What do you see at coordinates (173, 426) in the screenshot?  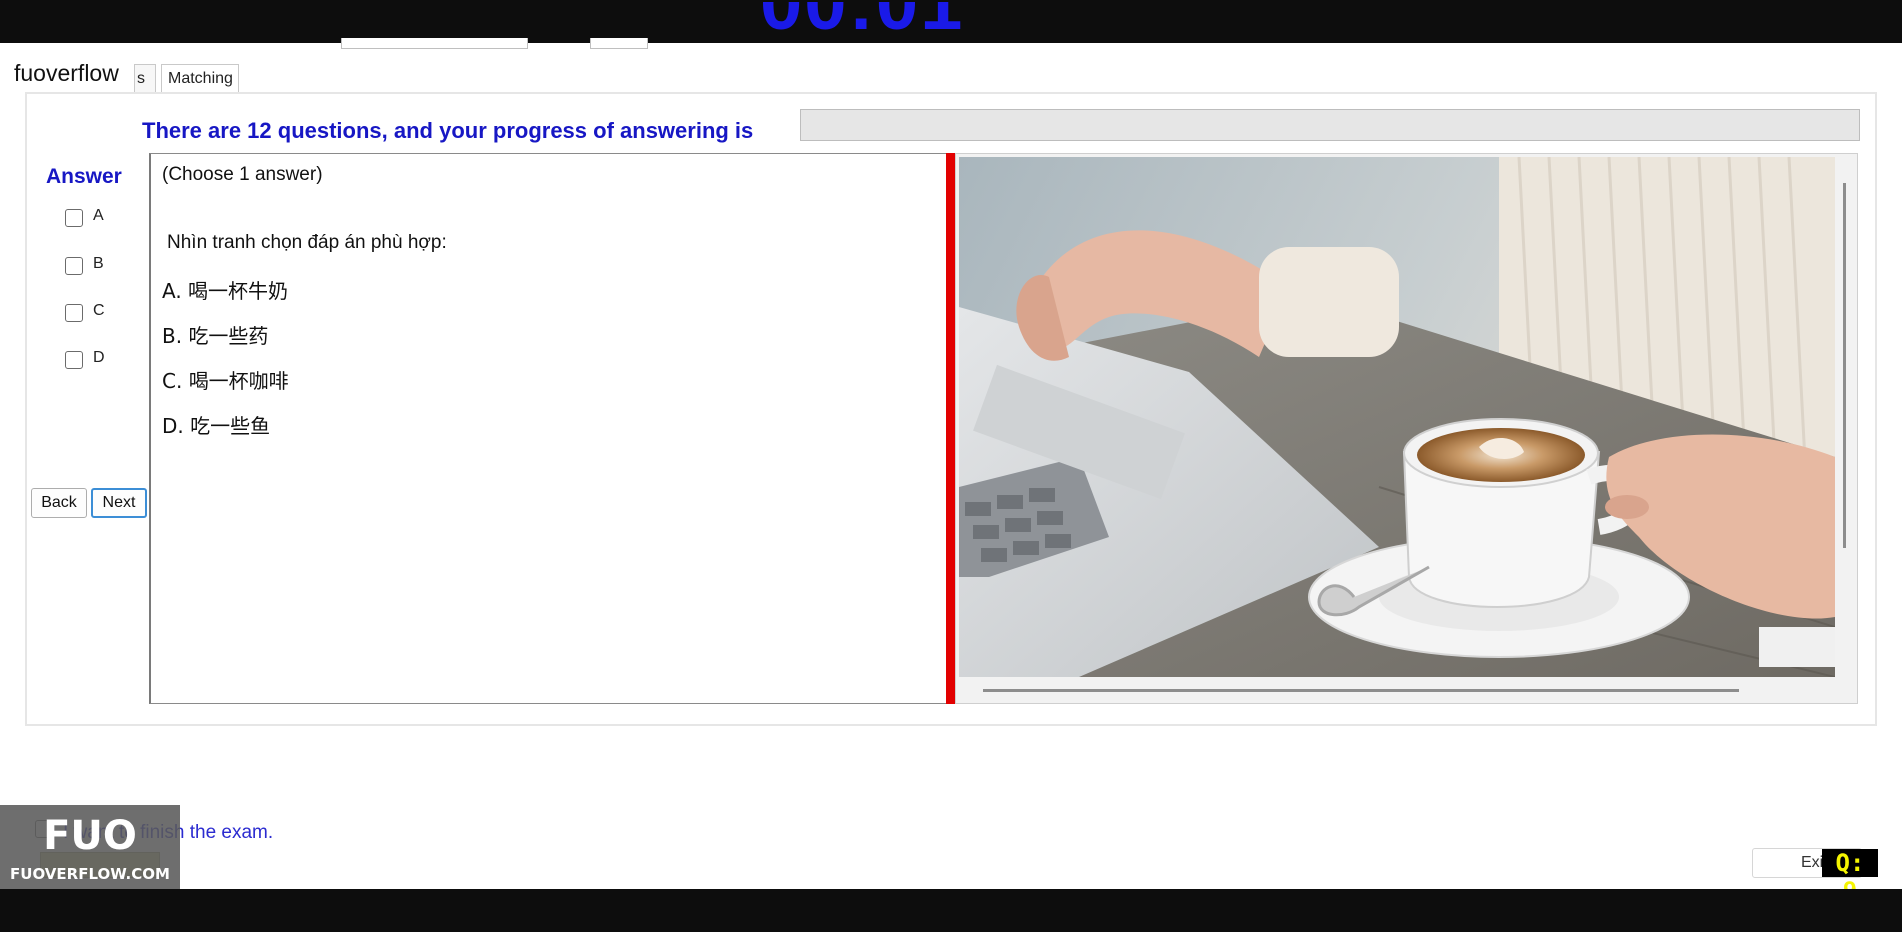 I see `choice-letter: D.` at bounding box center [173, 426].